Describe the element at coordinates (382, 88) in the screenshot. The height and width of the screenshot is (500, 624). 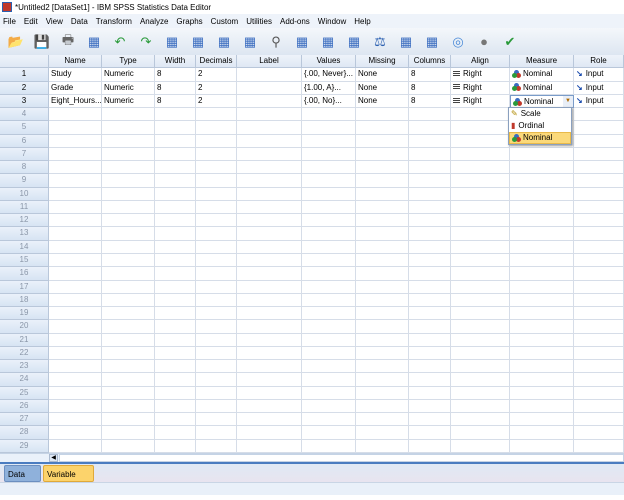
I see `missing-cell: None` at that location.